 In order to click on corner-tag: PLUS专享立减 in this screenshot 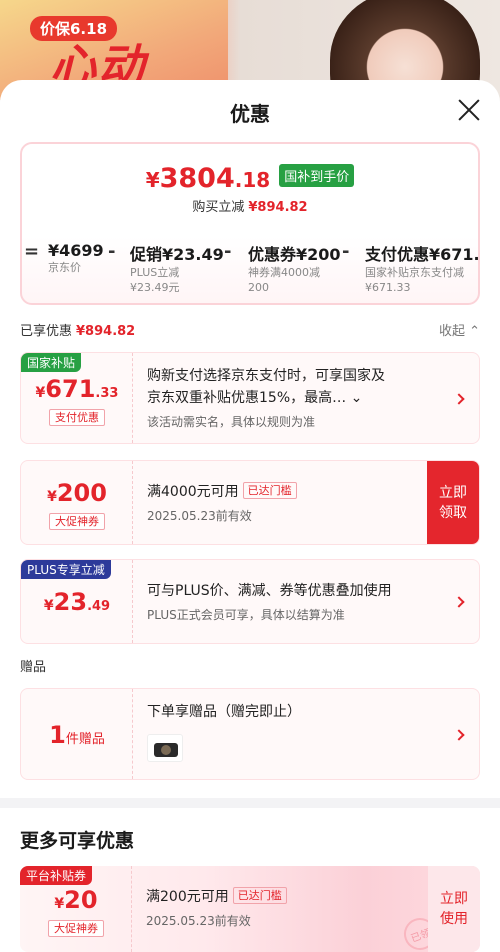, I will do `click(66, 569)`.